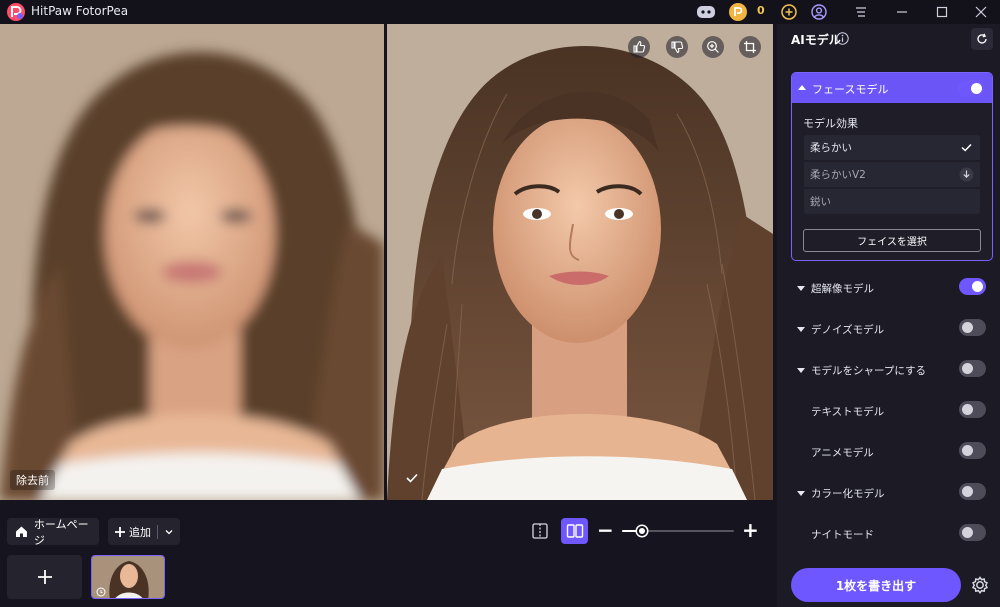  I want to click on crop-button, so click(750, 47).